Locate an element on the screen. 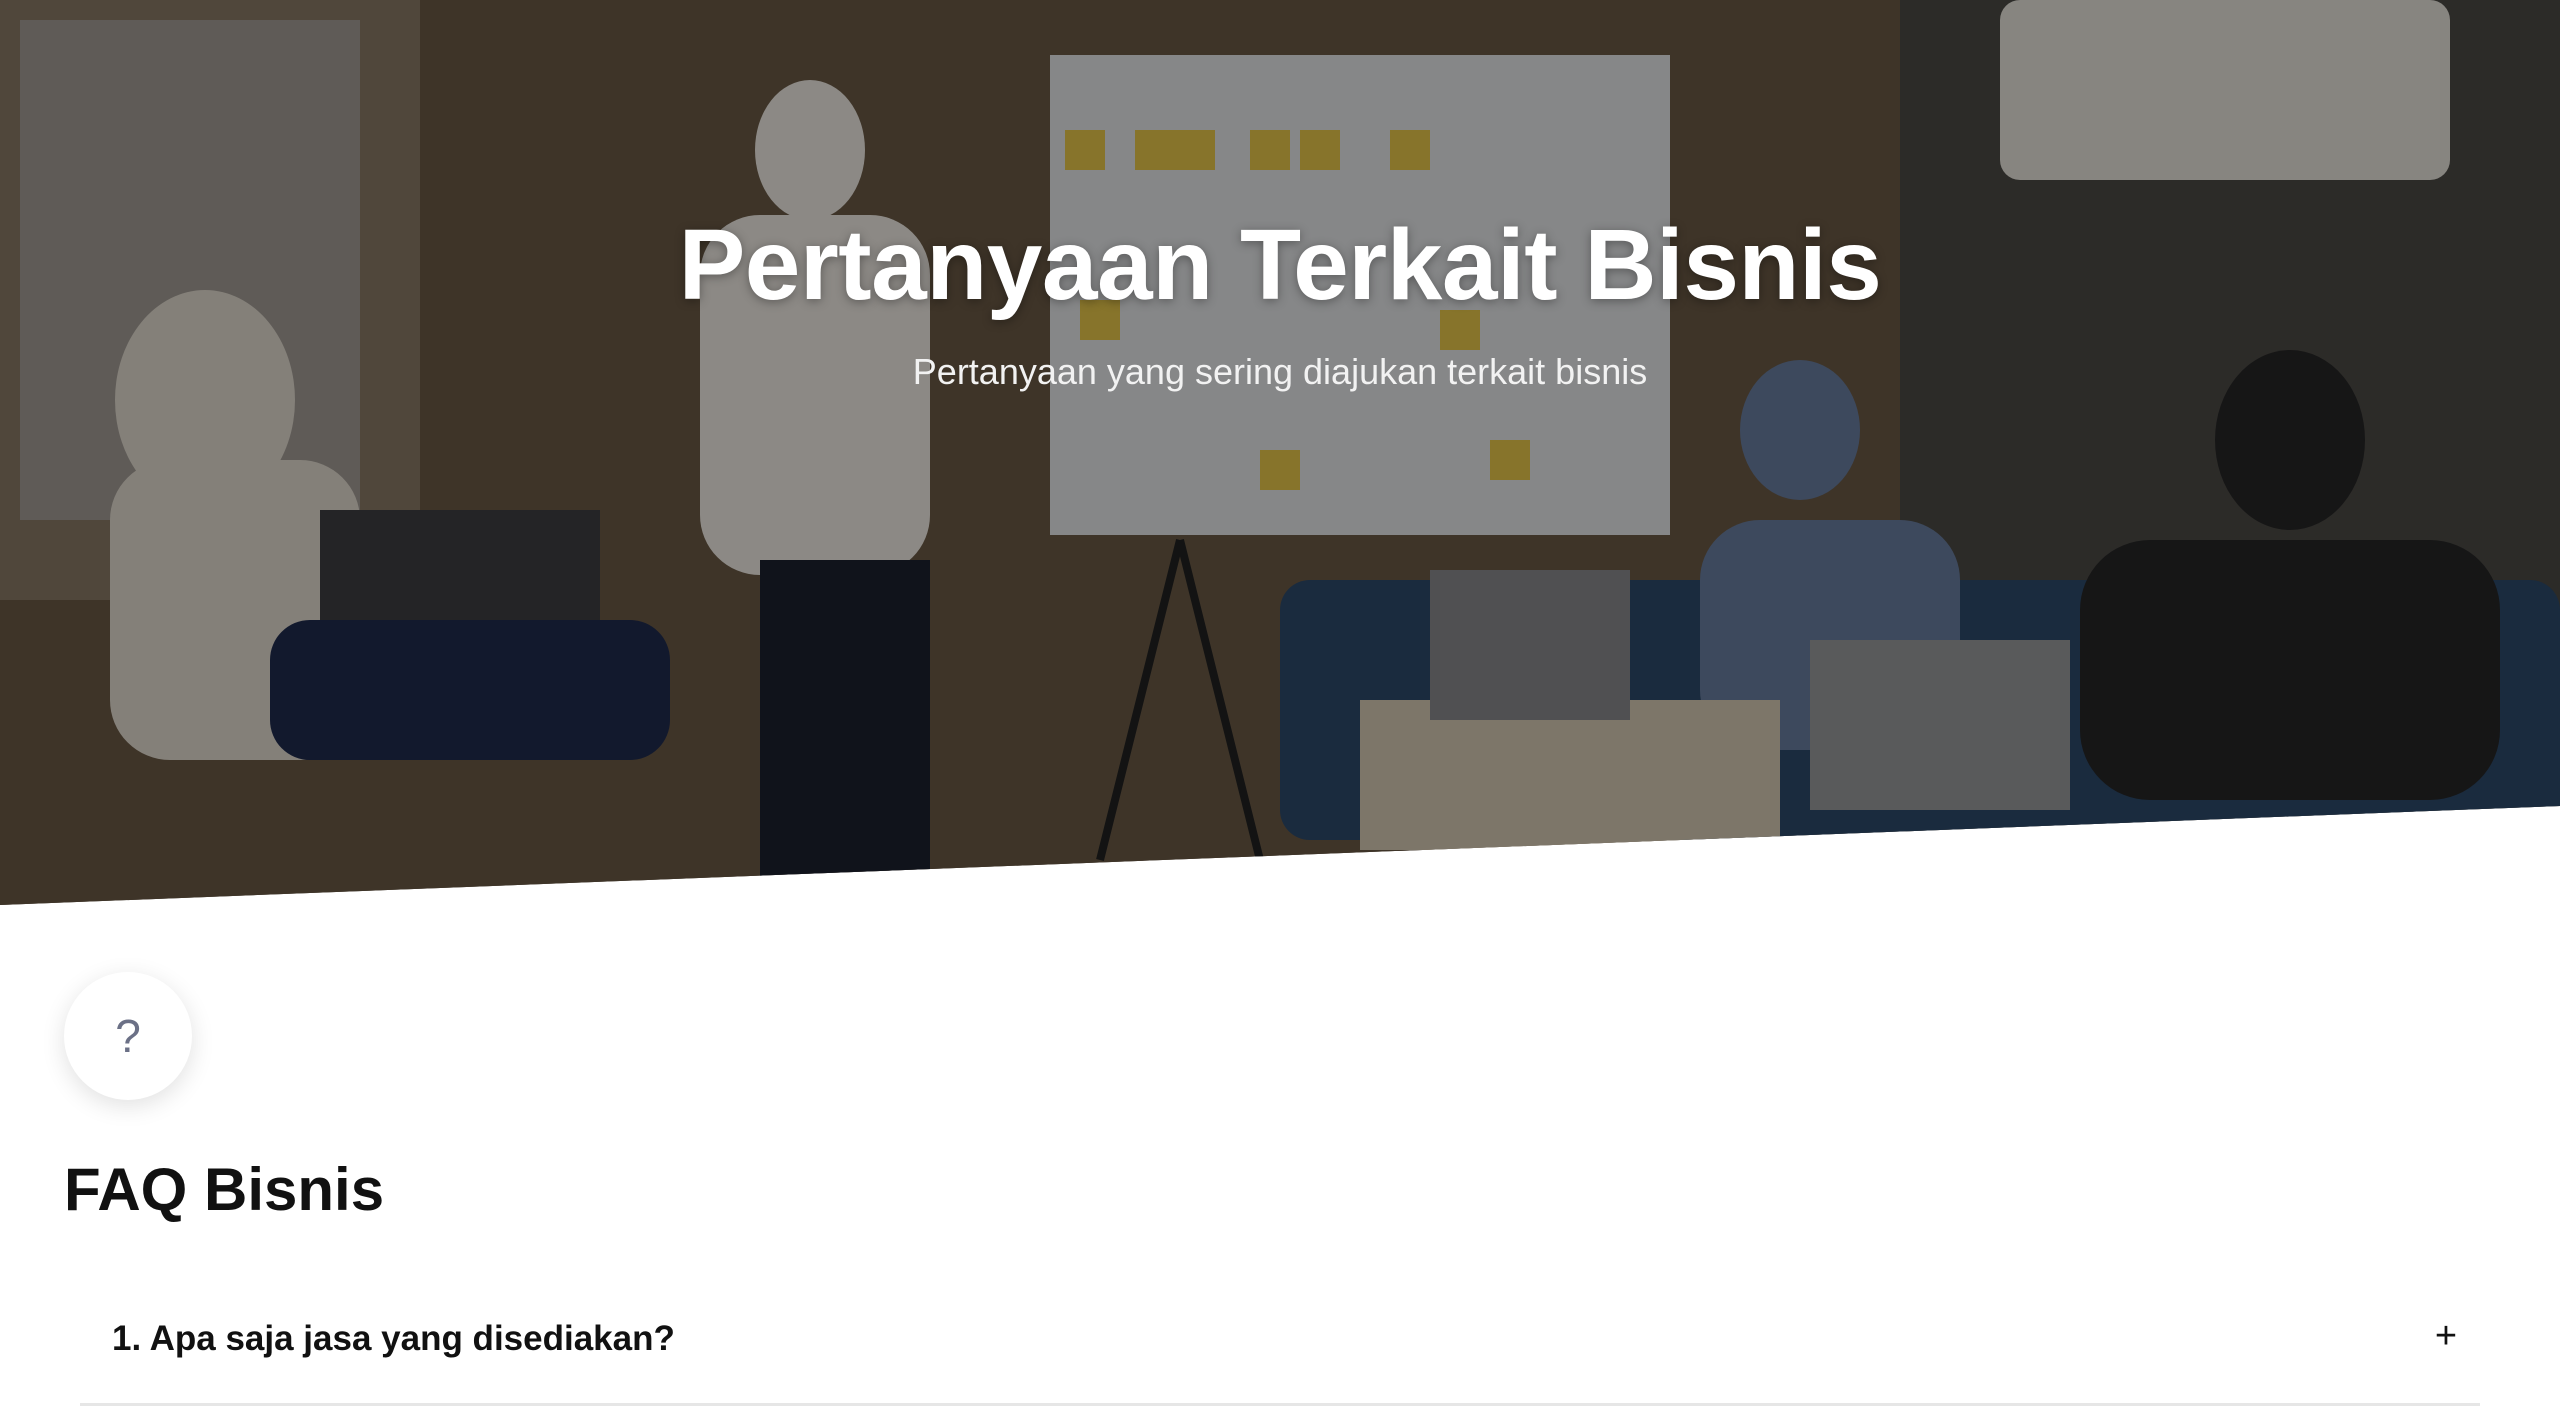 This screenshot has width=2560, height=1410. question-mark-glyph: ? is located at coordinates (128, 1036).